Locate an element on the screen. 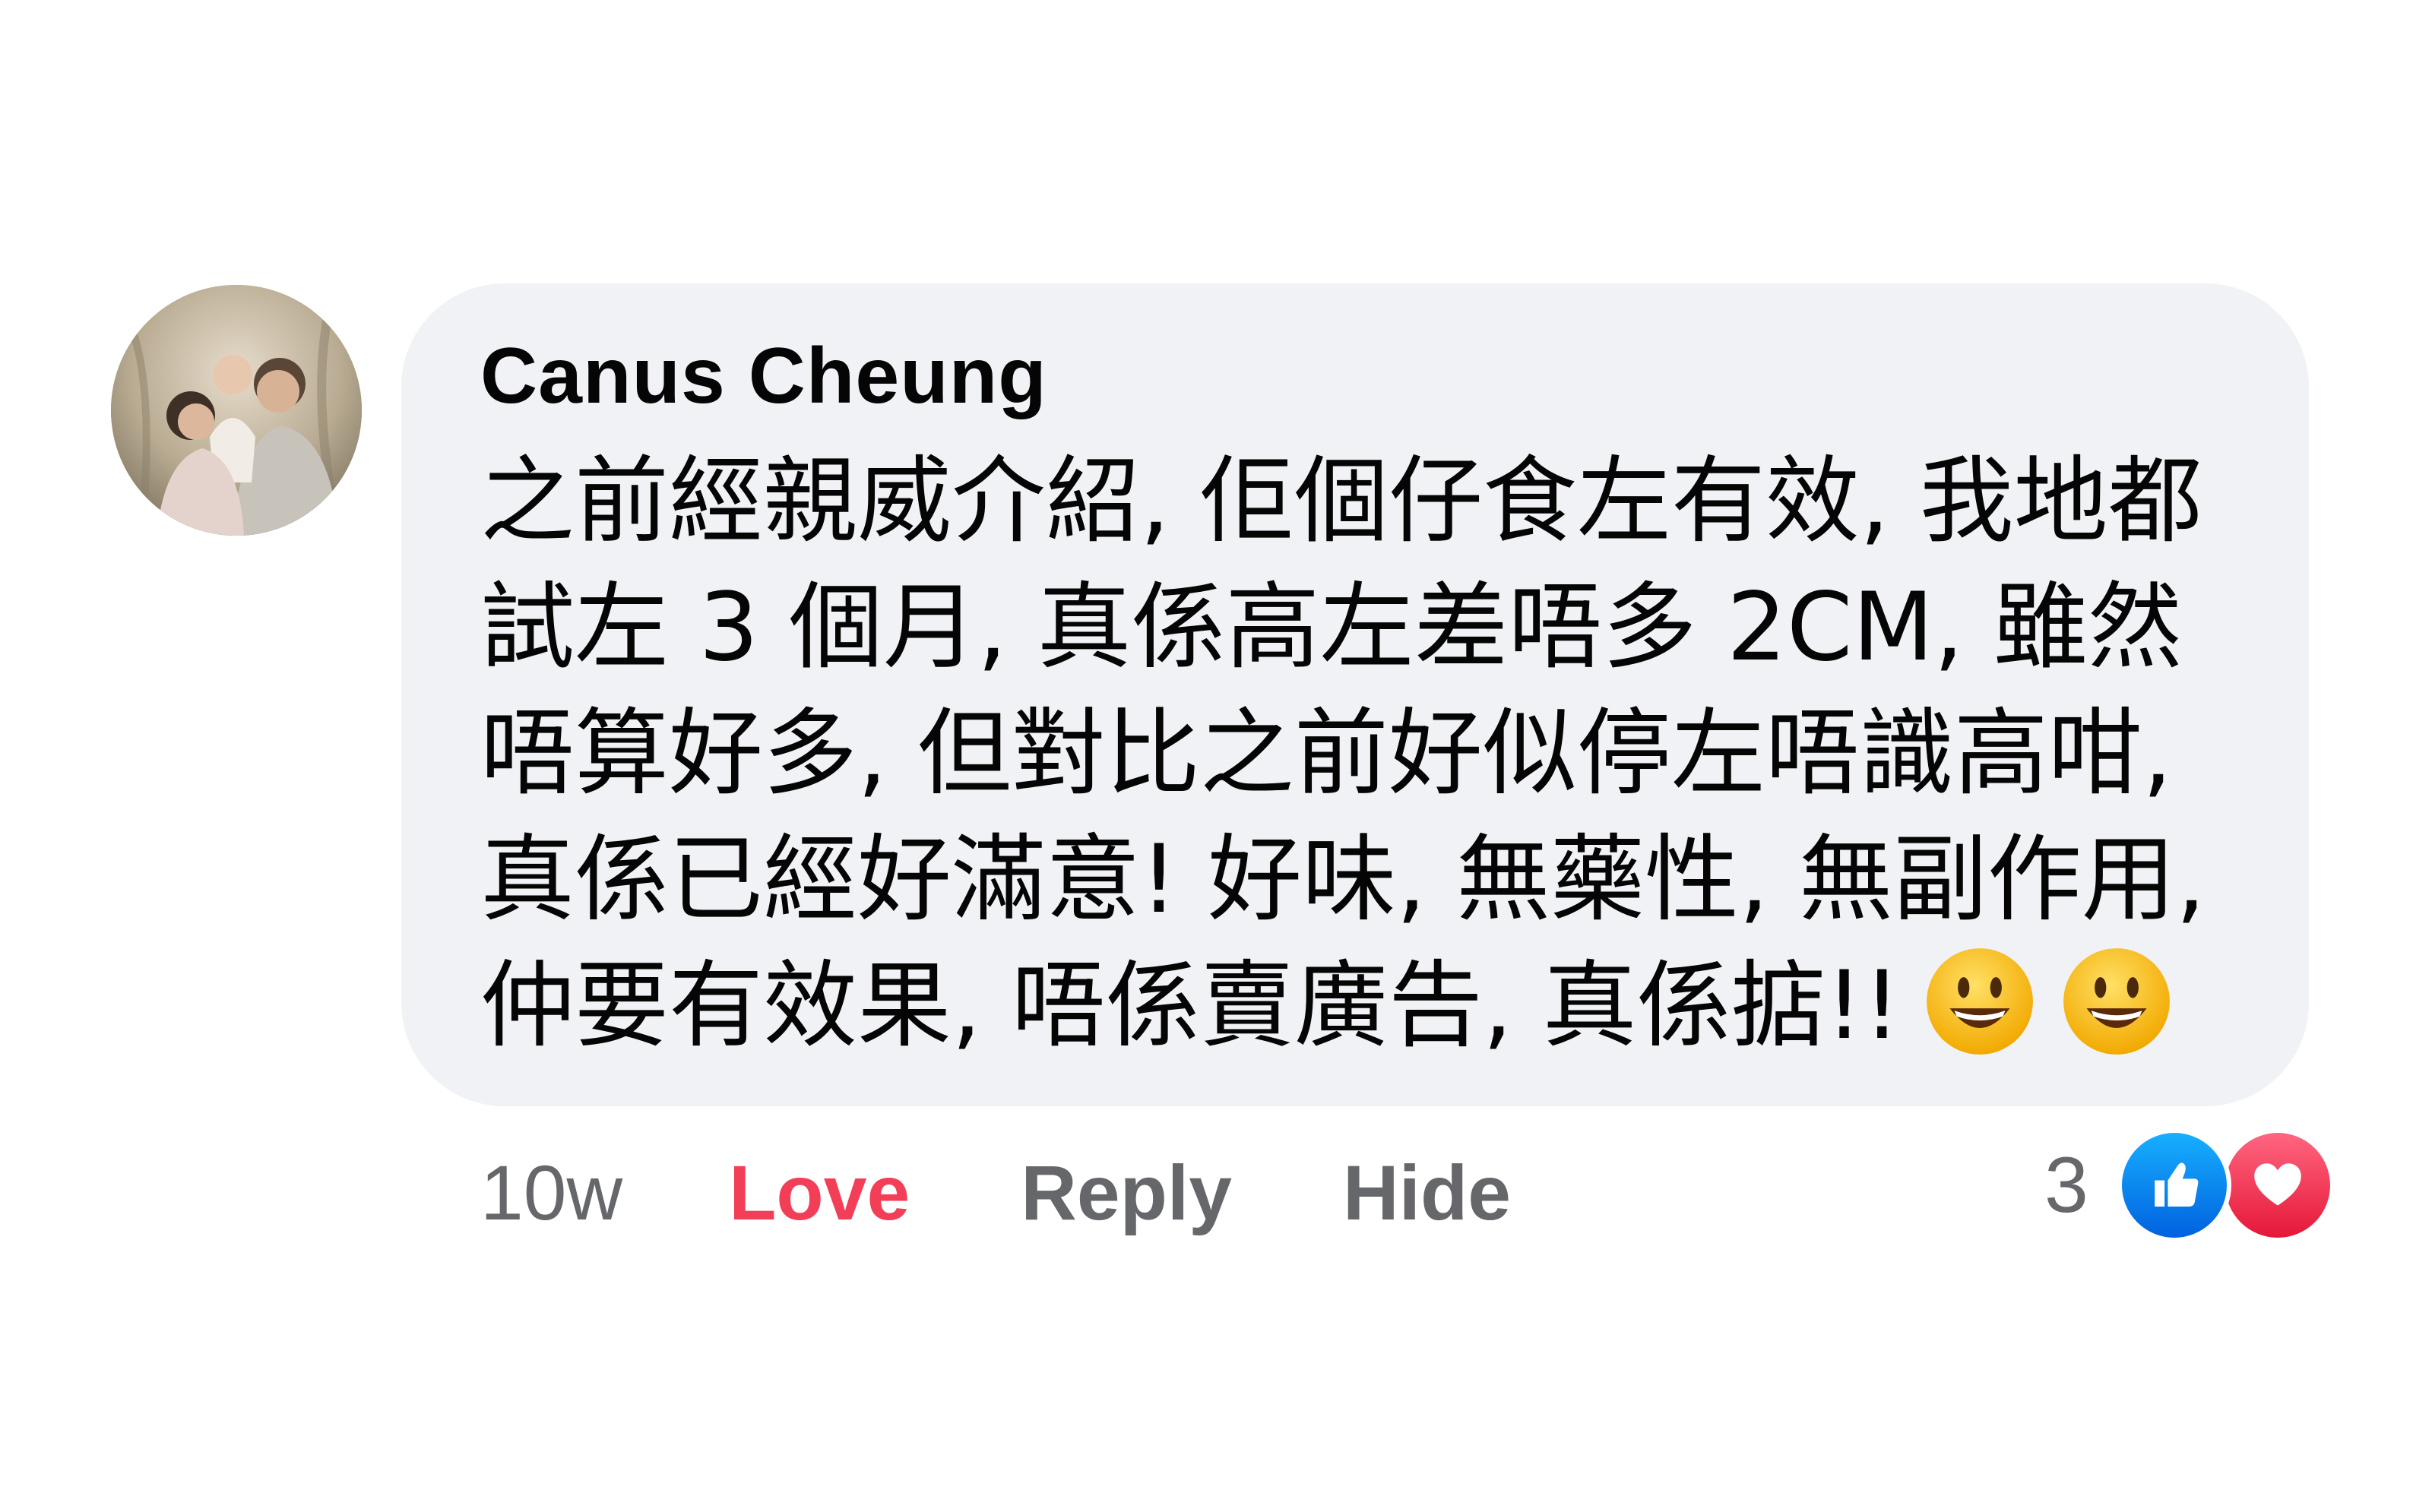 This screenshot has height=1512, width=2432. hide-button: Hide is located at coordinates (1427, 1193).